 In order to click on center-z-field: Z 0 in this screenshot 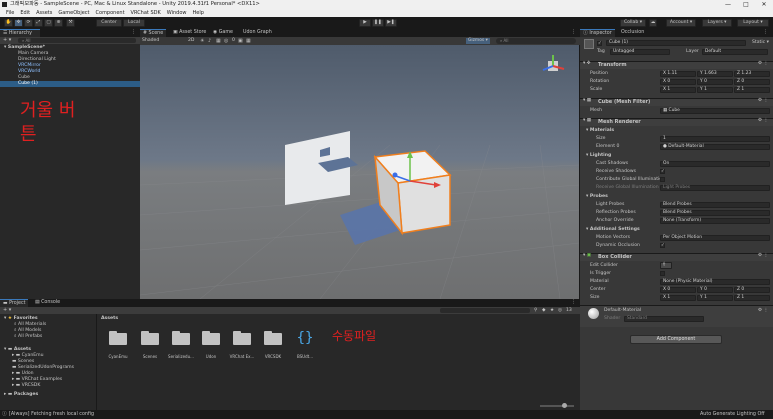, I will do `click(752, 290)`.